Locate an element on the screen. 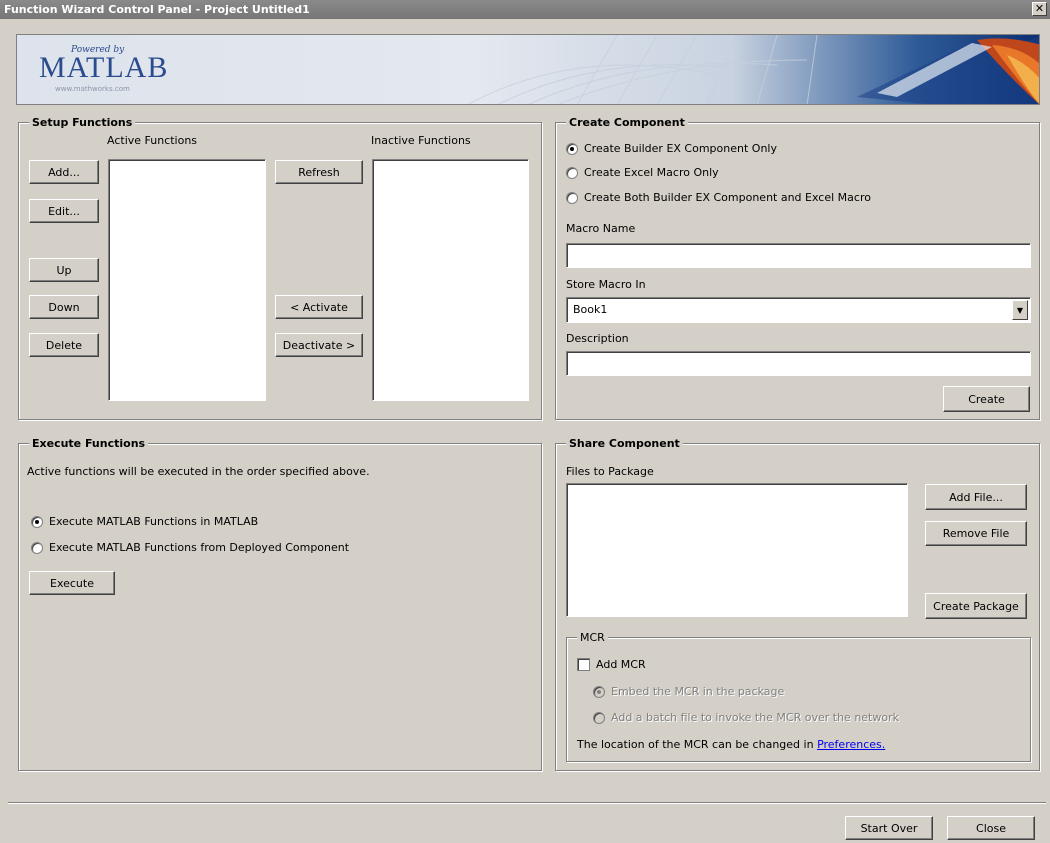  close-button: Close is located at coordinates (991, 828).